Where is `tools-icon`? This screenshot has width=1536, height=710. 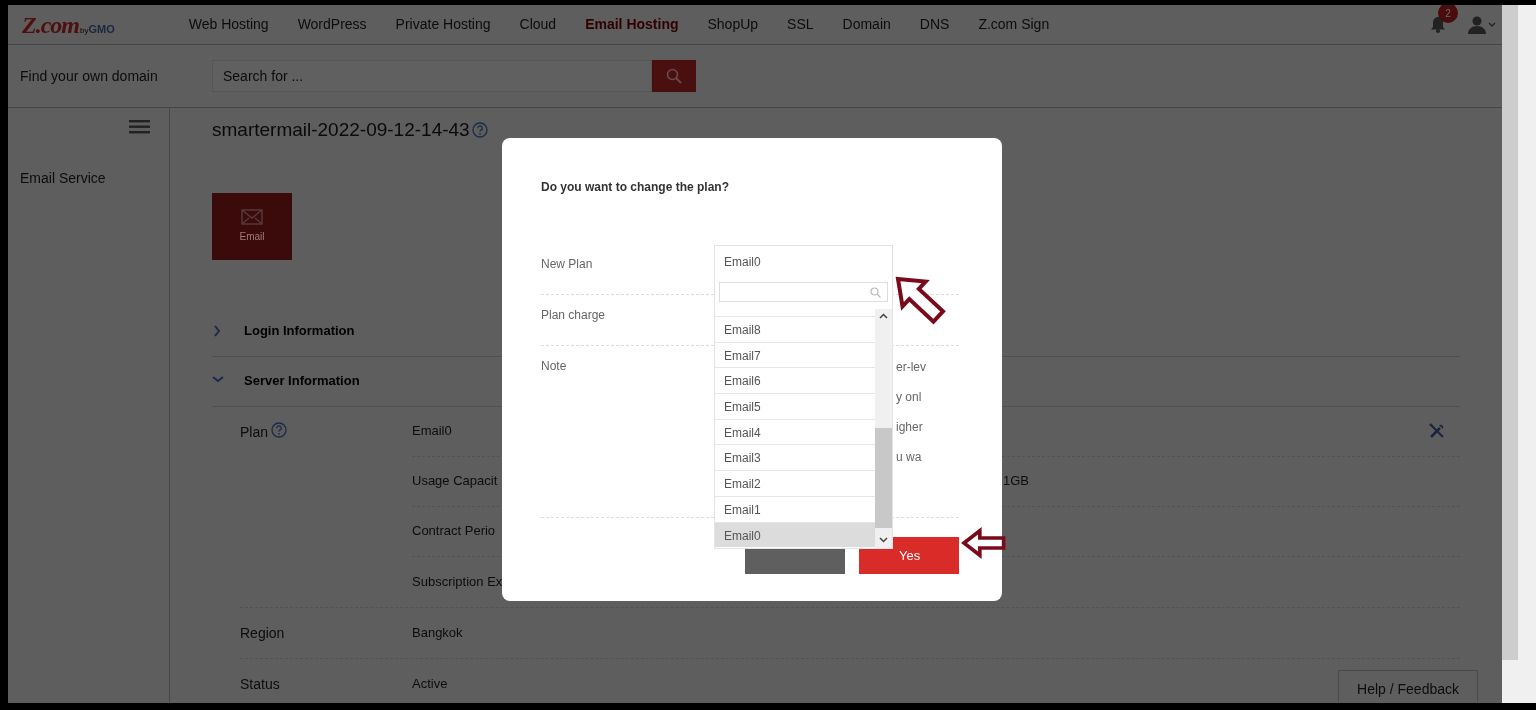 tools-icon is located at coordinates (1437, 431).